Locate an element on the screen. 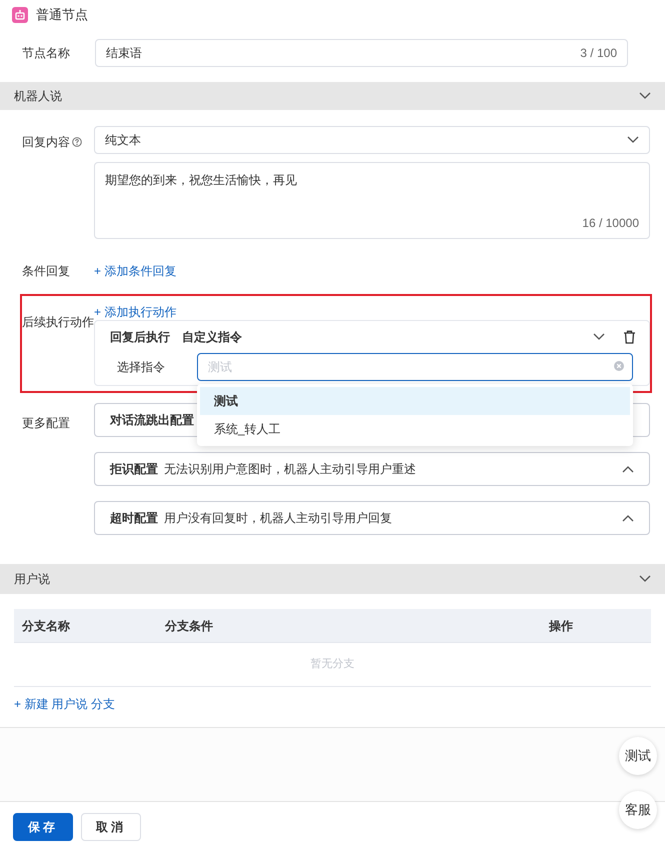 The height and width of the screenshot is (851, 665). reply-text-area: 期望您的到来，祝您生活愉快，再见 16 / 10000 is located at coordinates (372, 200).